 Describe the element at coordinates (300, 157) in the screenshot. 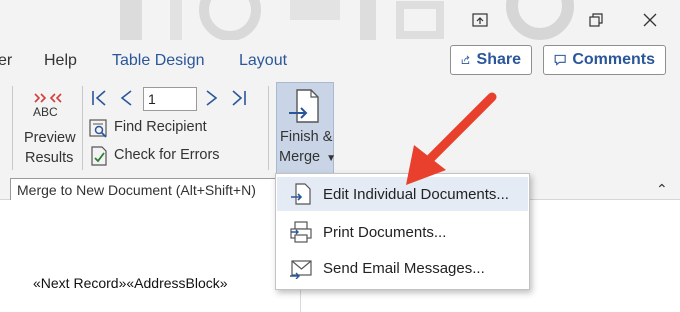

I see `finish-merge-label-text: Merge` at that location.